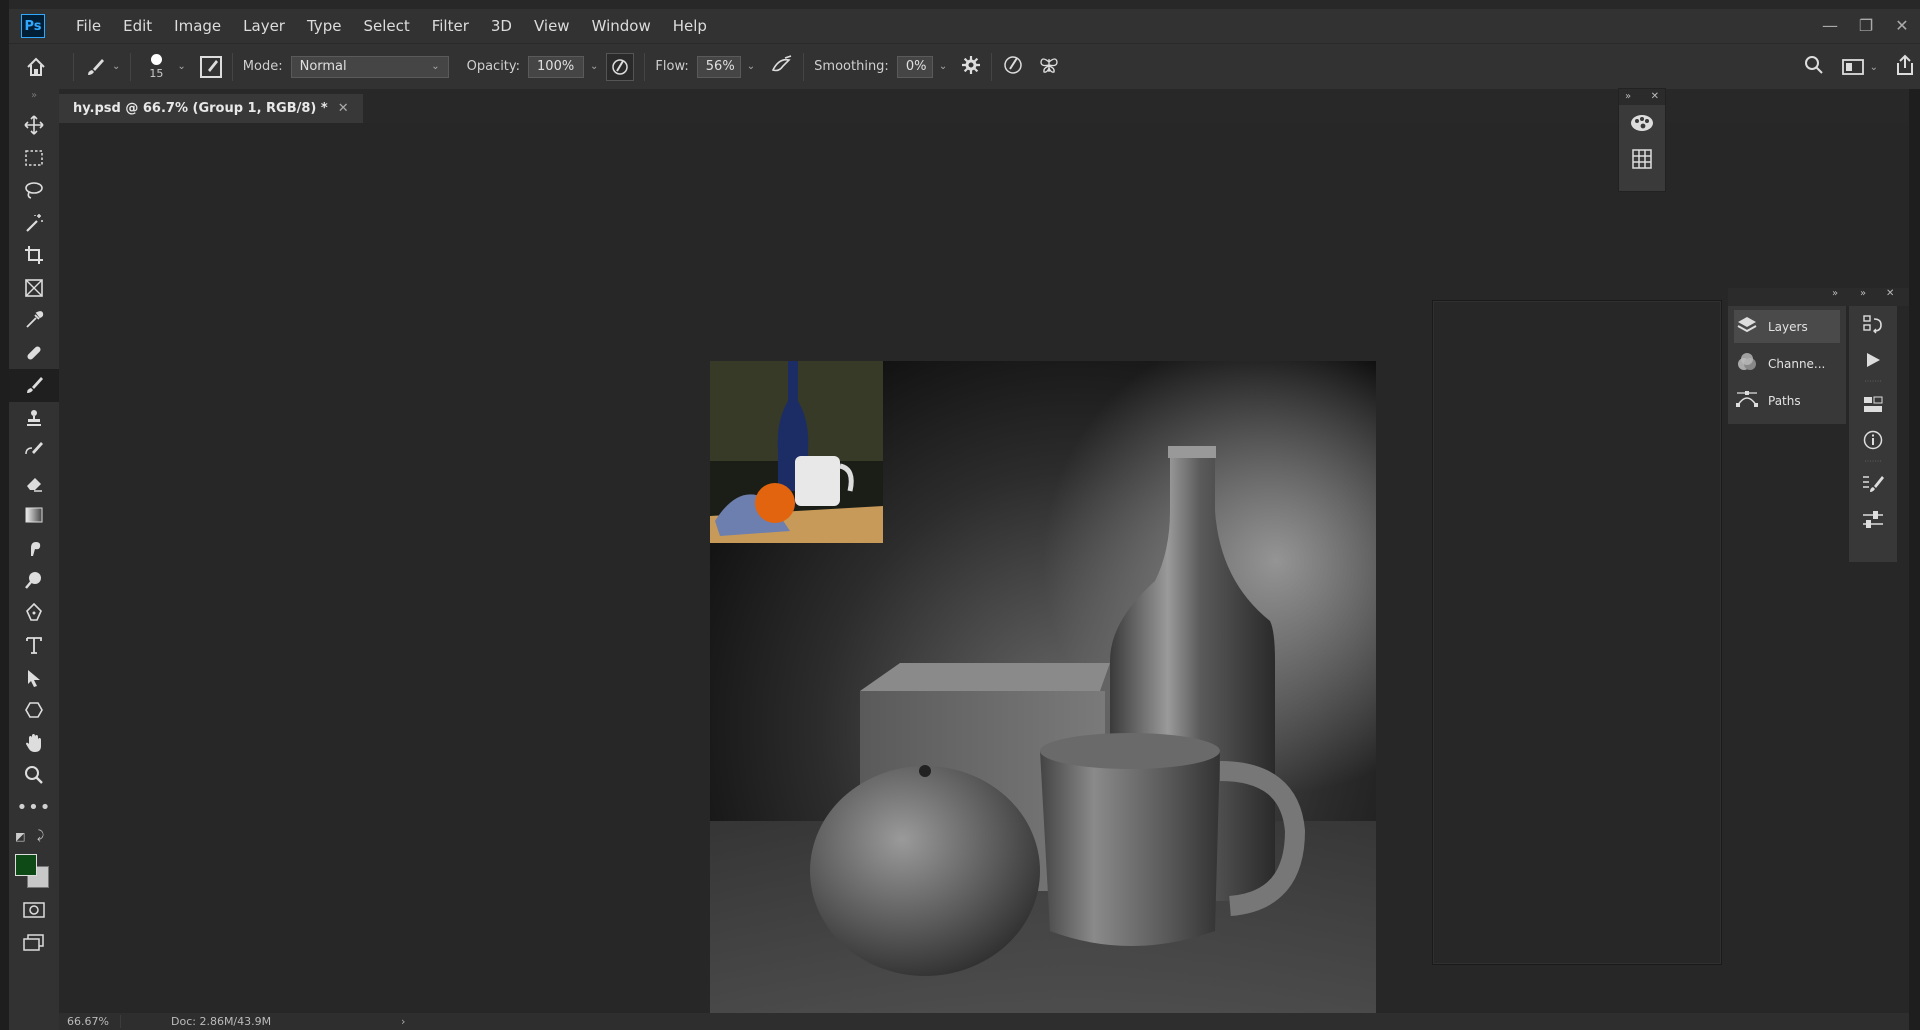 The width and height of the screenshot is (1920, 1030). What do you see at coordinates (34, 450) in the screenshot?
I see `history-brush-tool` at bounding box center [34, 450].